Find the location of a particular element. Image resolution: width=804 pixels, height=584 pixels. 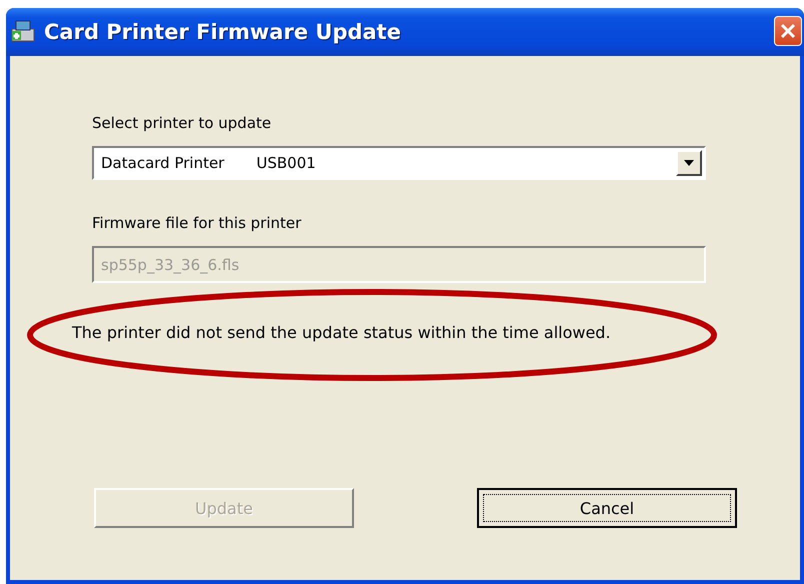

window-title: Card Printer Firmware Update is located at coordinates (222, 32).